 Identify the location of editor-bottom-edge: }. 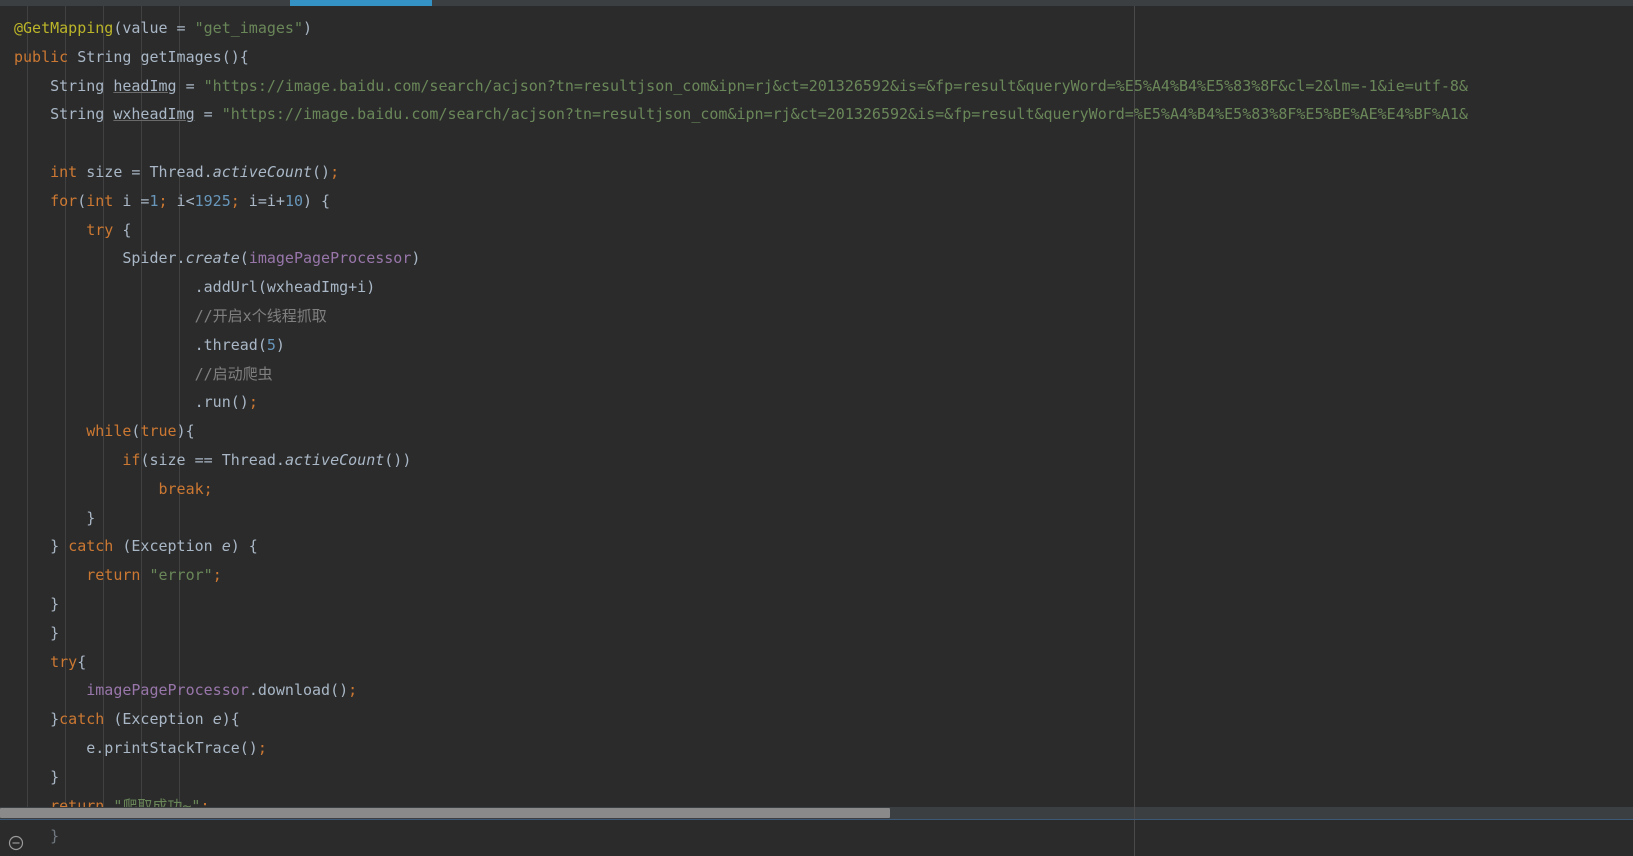
(816, 837).